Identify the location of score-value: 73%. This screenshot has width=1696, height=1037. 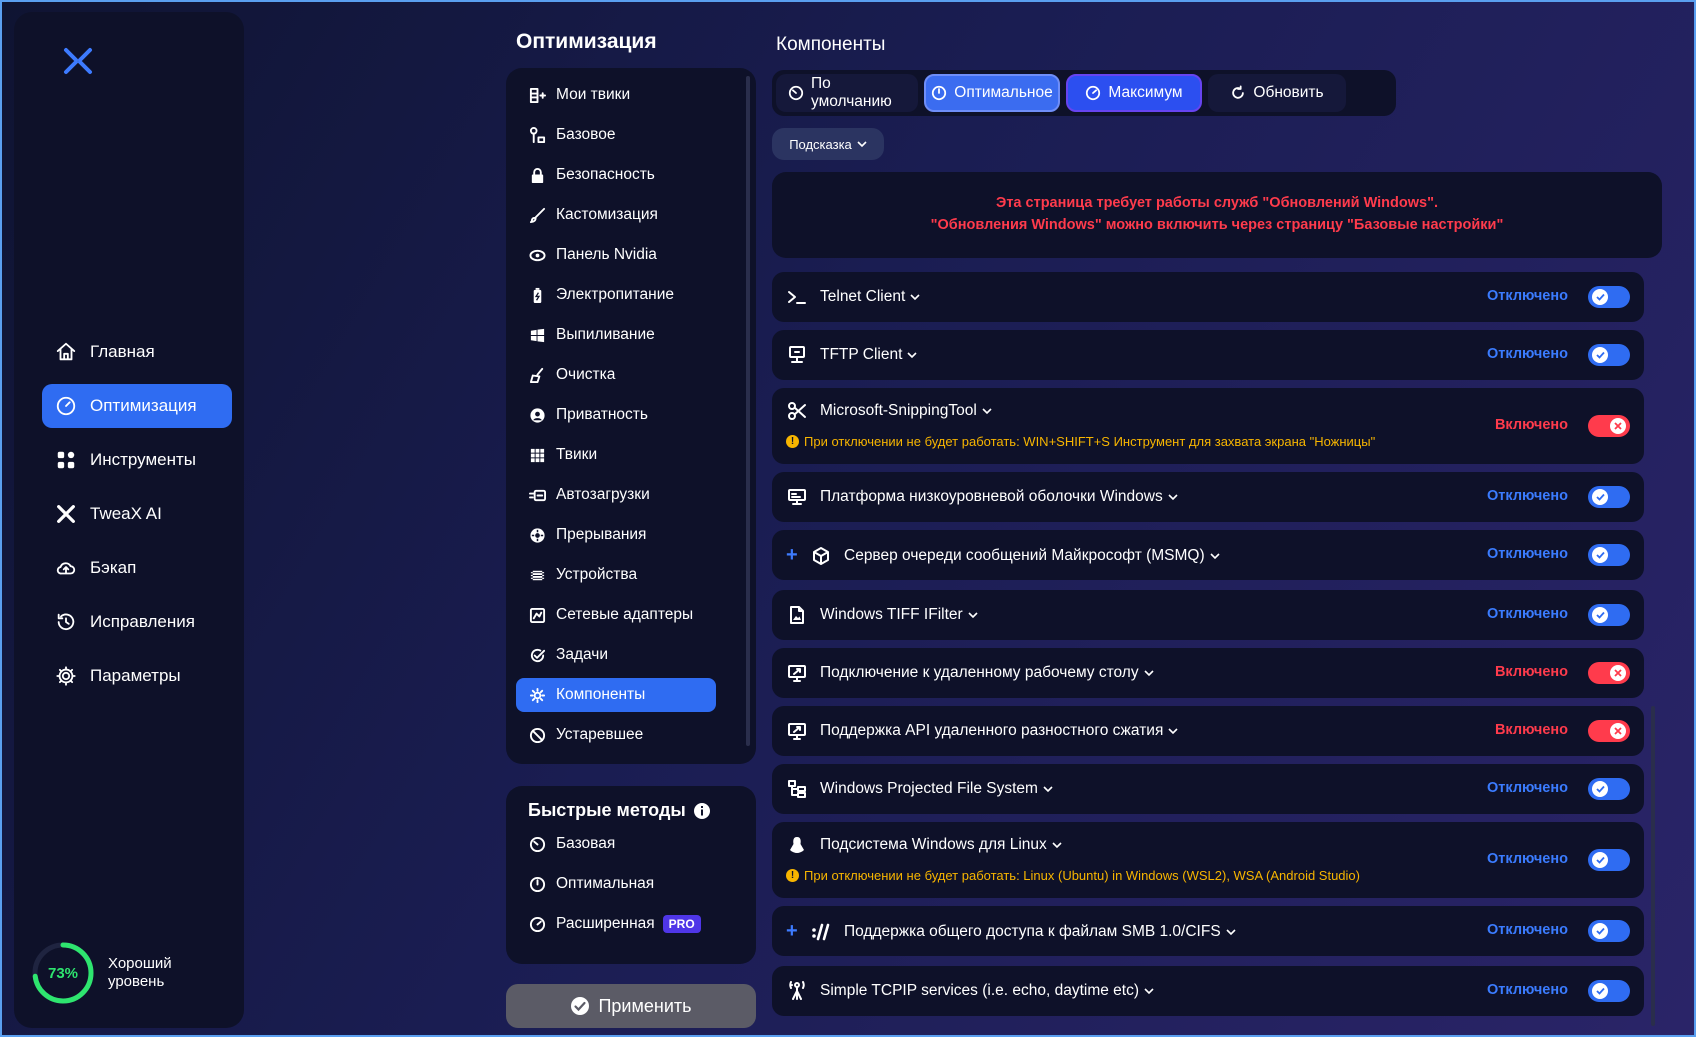
(63, 973).